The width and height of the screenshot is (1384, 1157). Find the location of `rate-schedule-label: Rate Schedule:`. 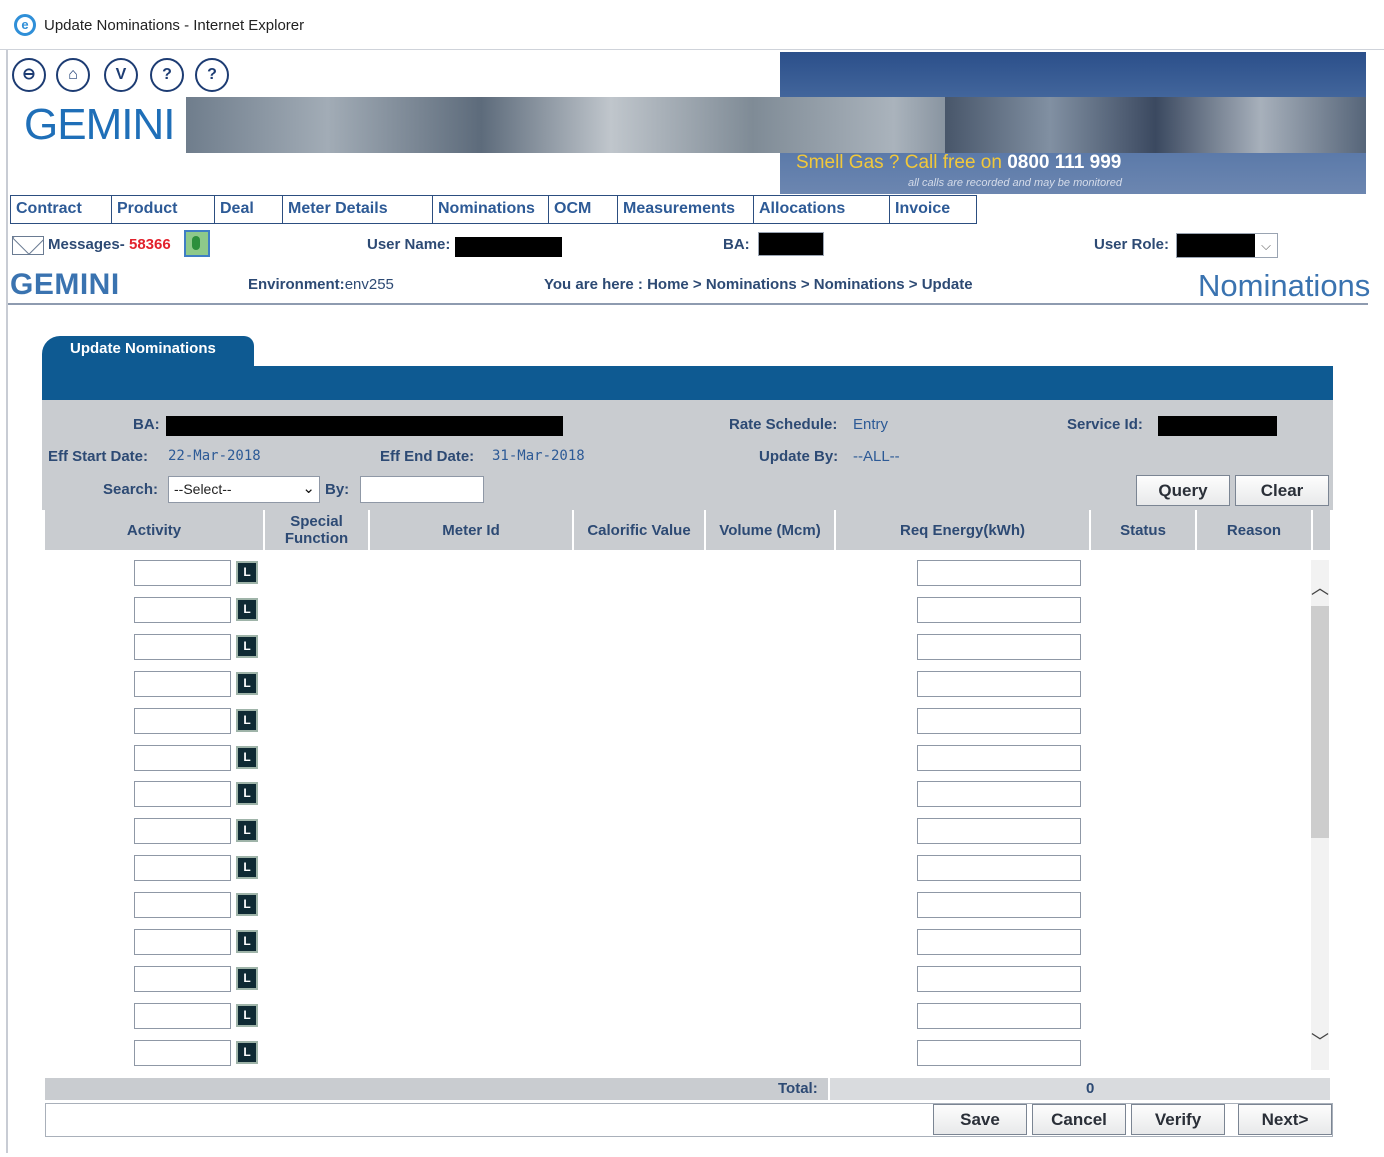

rate-schedule-label: Rate Schedule: is located at coordinates (783, 424).